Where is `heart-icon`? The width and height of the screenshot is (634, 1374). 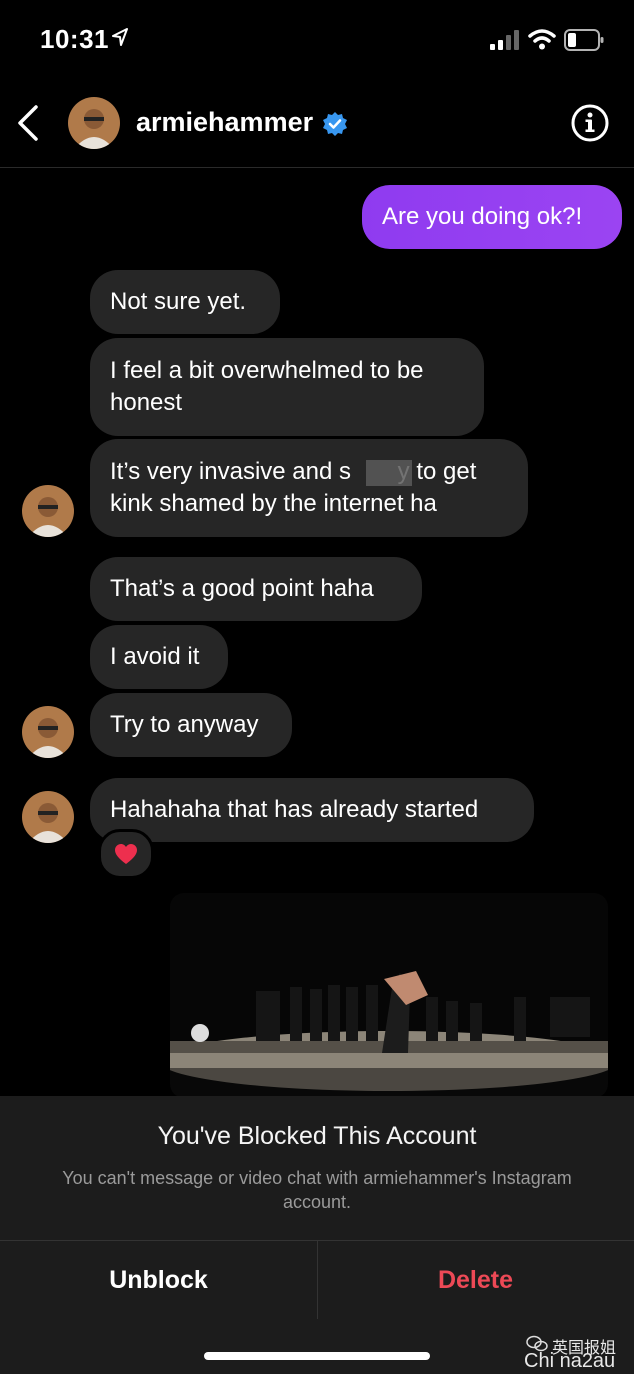 heart-icon is located at coordinates (126, 854).